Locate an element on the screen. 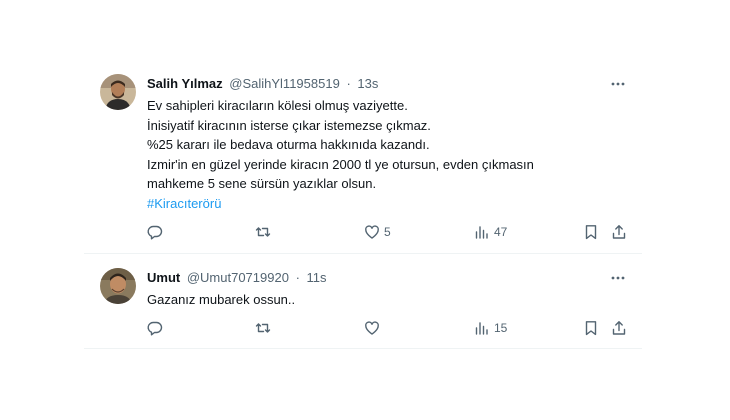 The height and width of the screenshot is (420, 730). display-name: Salih Yılmaz is located at coordinates (185, 83).